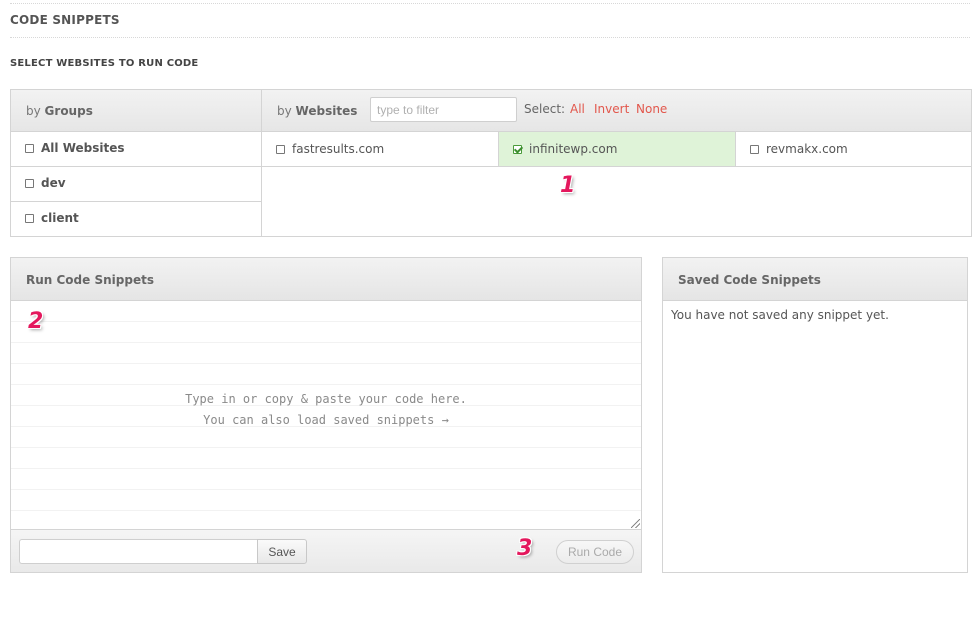 The height and width of the screenshot is (628, 979). I want to click on group-item-dev: dev, so click(136, 184).